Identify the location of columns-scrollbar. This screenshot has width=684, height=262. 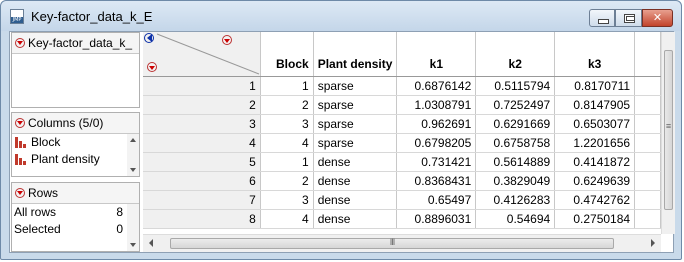
(133, 155).